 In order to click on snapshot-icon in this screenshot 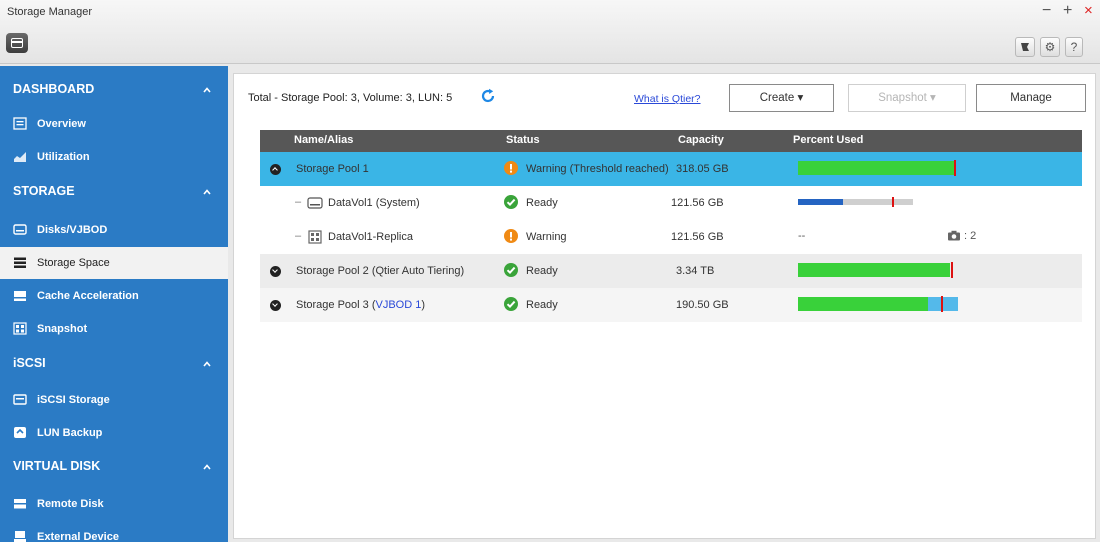, I will do `click(20, 328)`.